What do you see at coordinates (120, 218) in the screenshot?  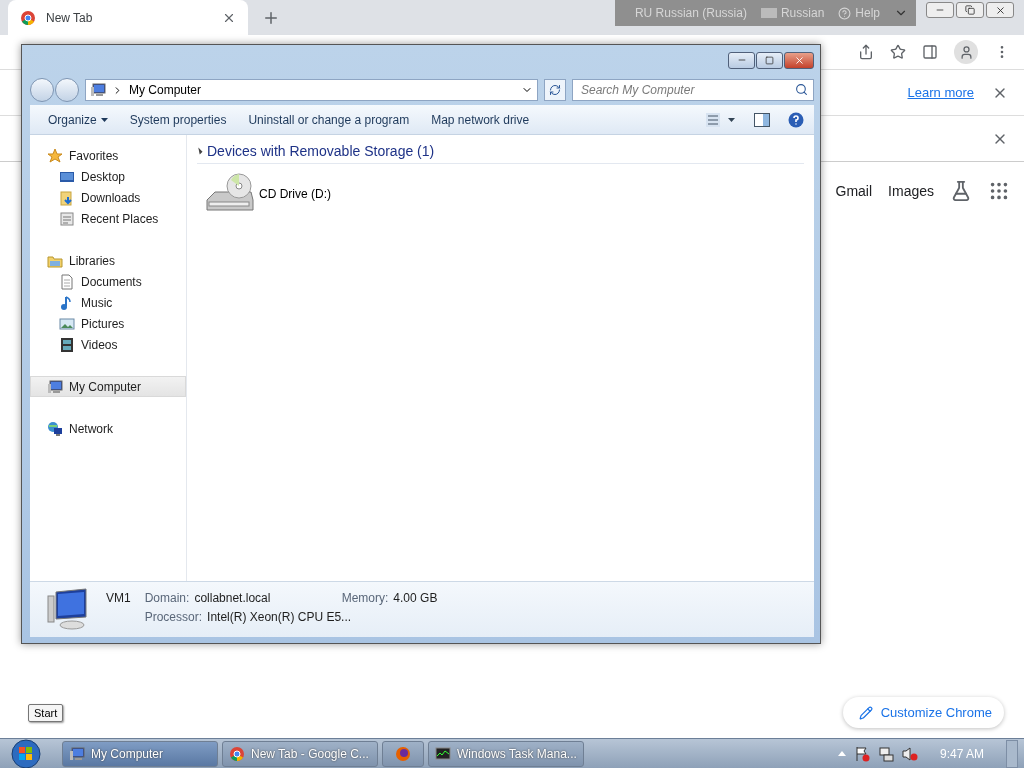 I see `nav-label: Recent Places` at bounding box center [120, 218].